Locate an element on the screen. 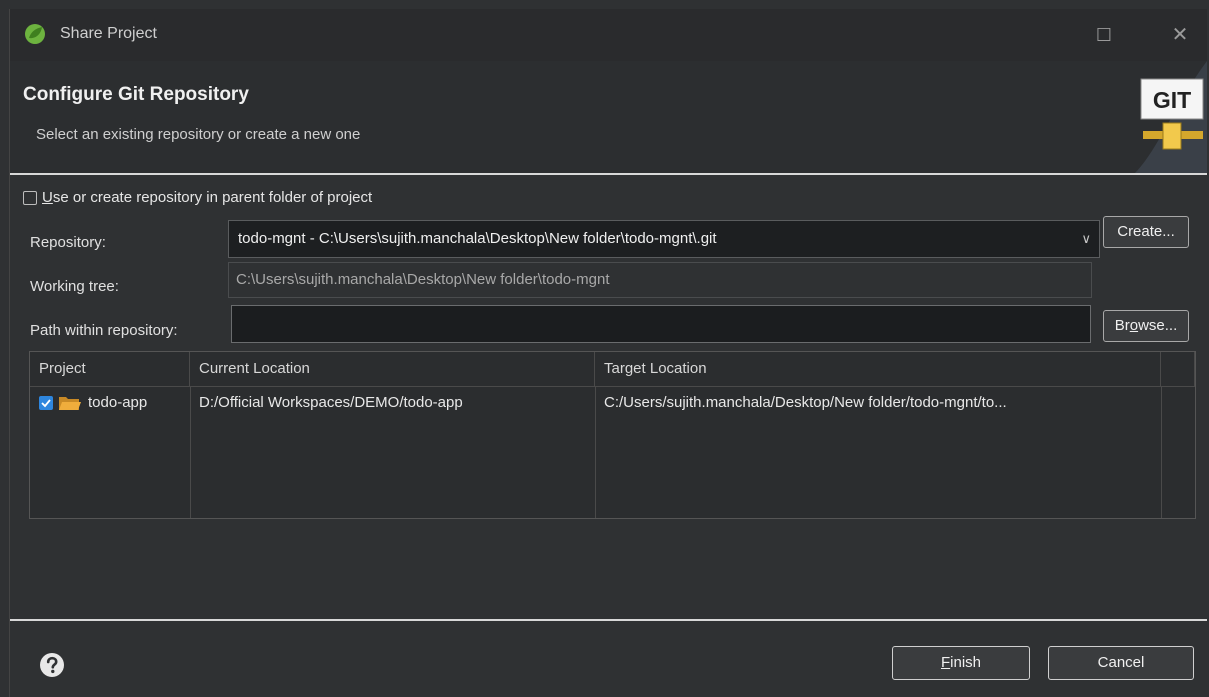  table-header: Project Current Location Target Location is located at coordinates (612, 369).